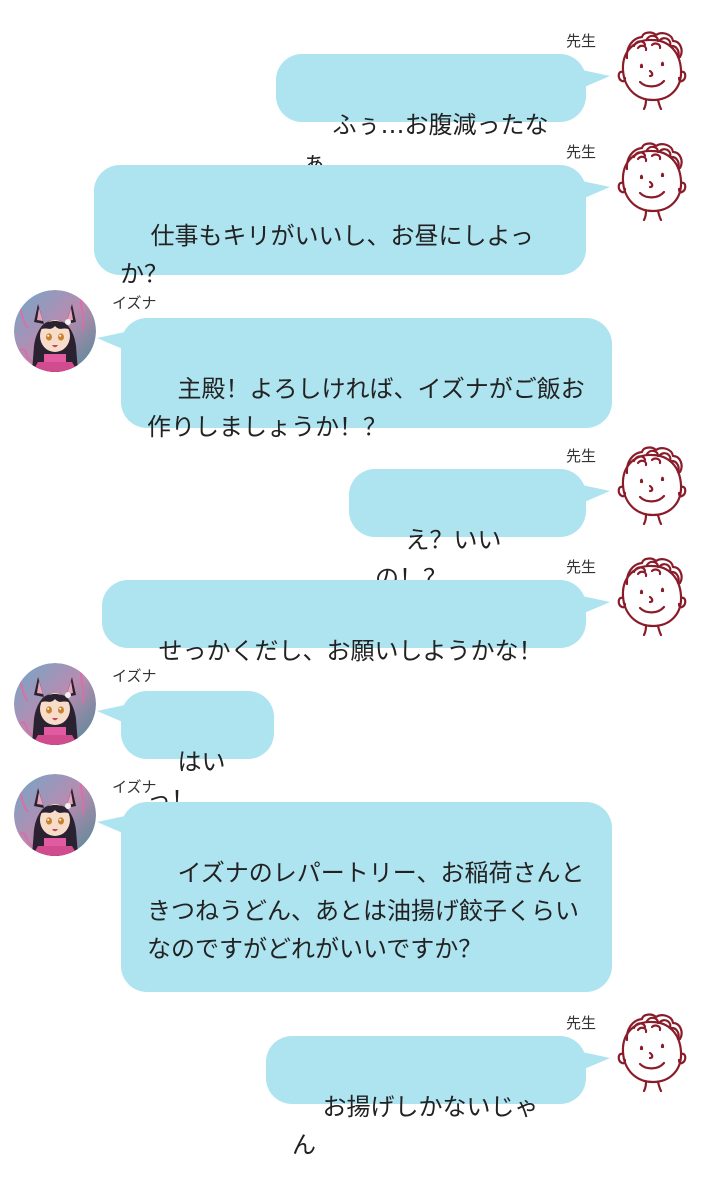 This screenshot has width=706, height=1202. What do you see at coordinates (415, 1126) in the screenshot?
I see `message-text: お揚げしかないじゃん` at bounding box center [415, 1126].